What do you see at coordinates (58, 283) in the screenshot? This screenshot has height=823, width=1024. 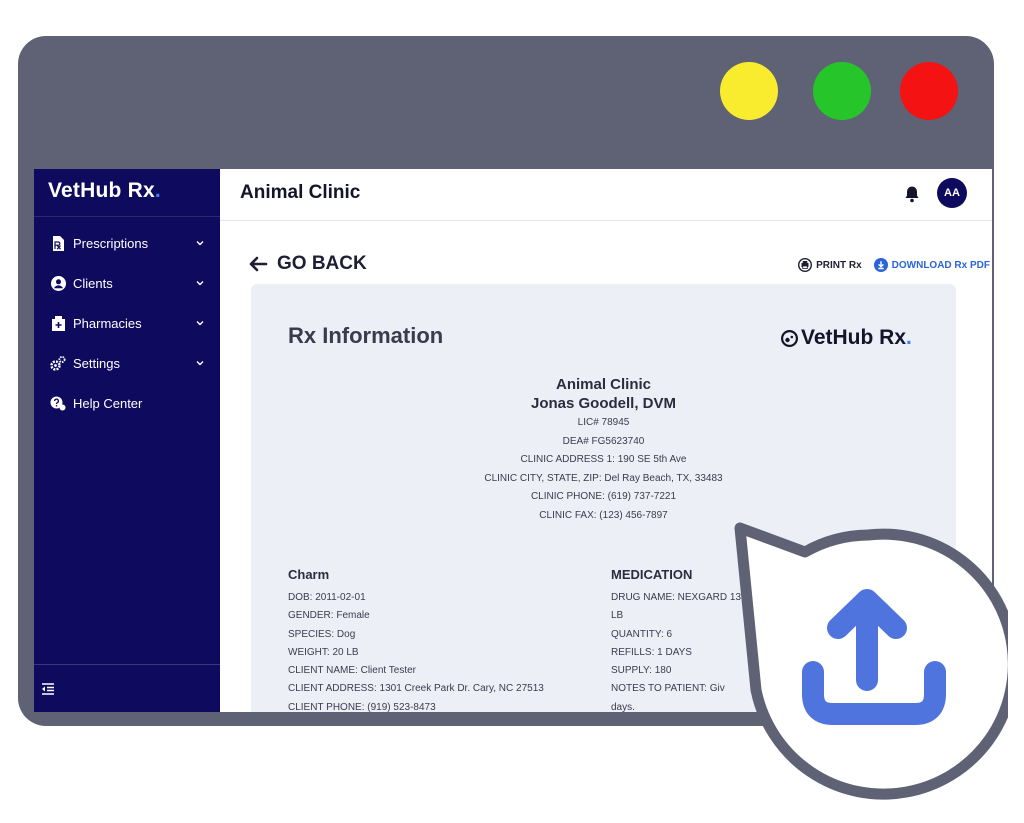 I see `user-circle-icon` at bounding box center [58, 283].